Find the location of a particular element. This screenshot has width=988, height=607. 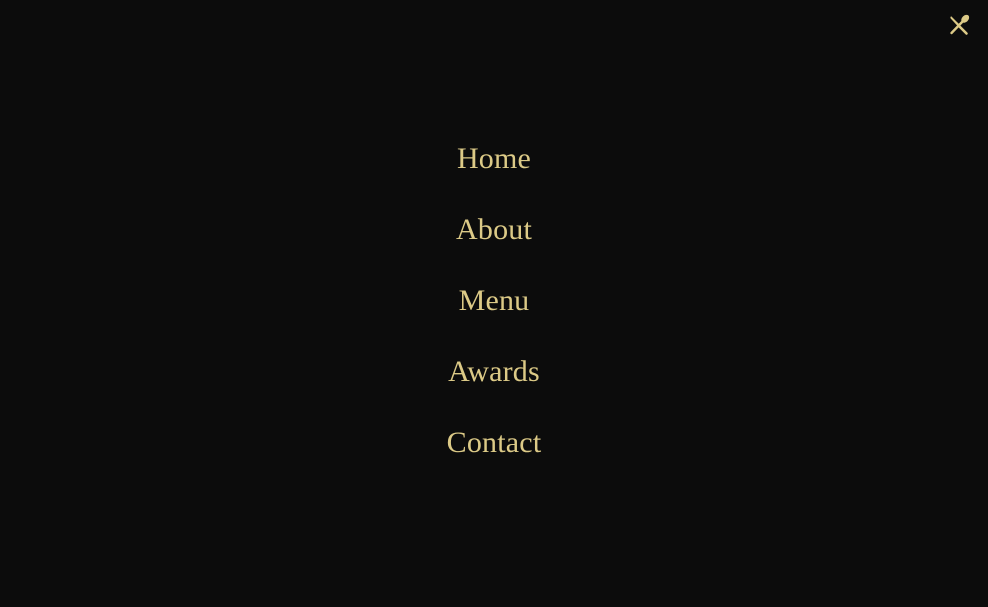

nav-item-menu: Menu is located at coordinates (494, 315).